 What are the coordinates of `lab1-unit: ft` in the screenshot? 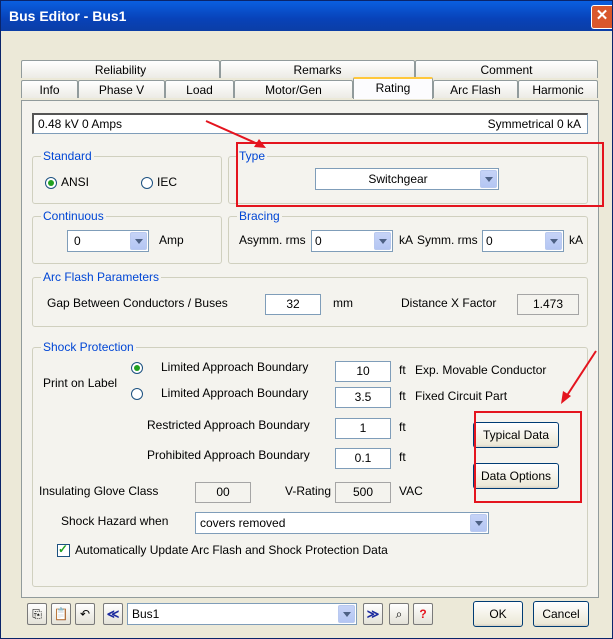 It's located at (402, 370).